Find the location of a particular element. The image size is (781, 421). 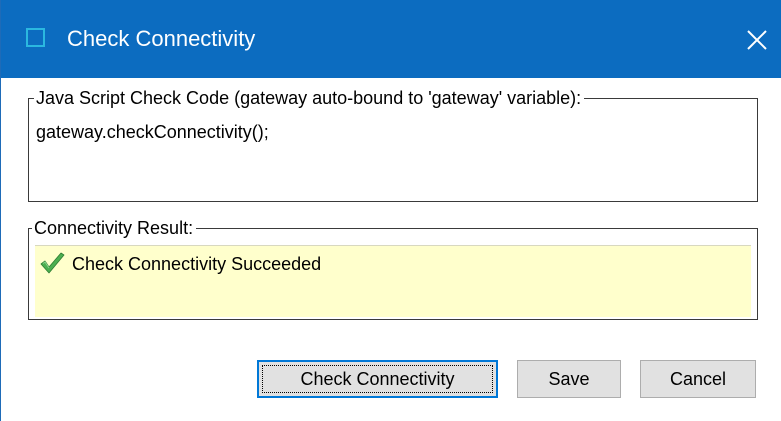

dialog-title: Check Connectivity is located at coordinates (161, 38).